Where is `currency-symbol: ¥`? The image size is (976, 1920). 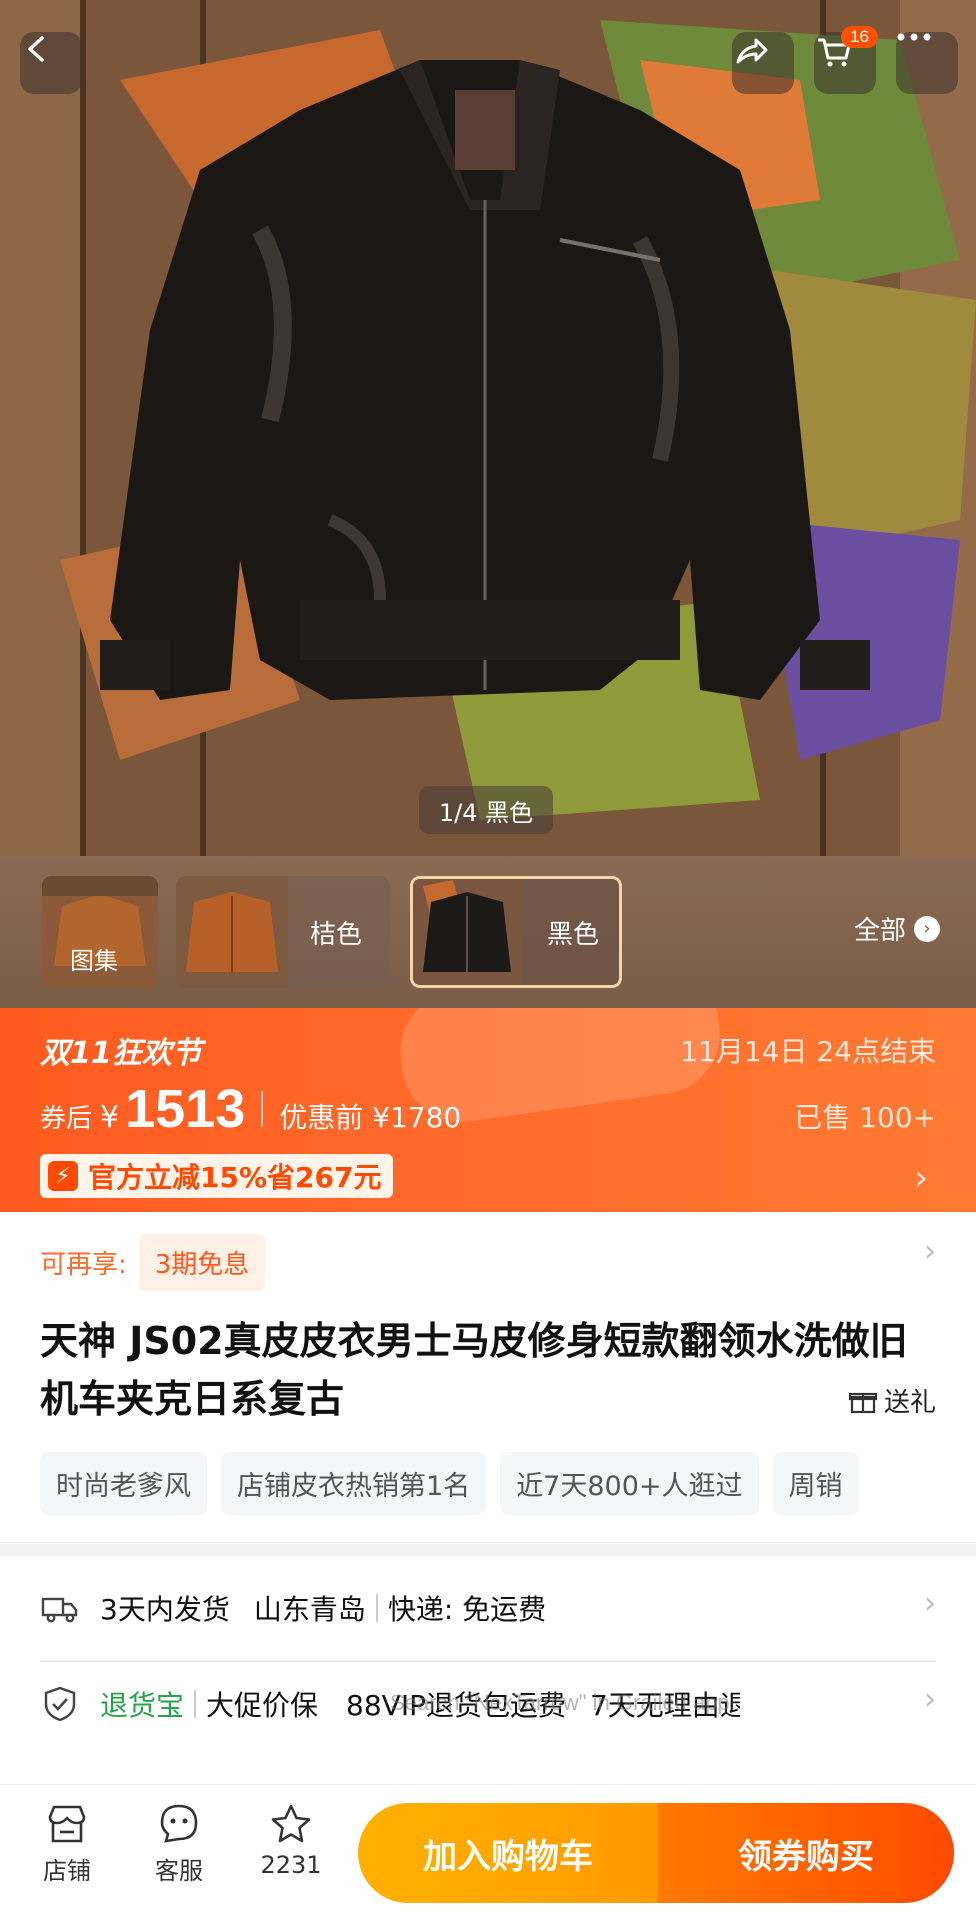
currency-symbol: ¥ is located at coordinates (110, 1117).